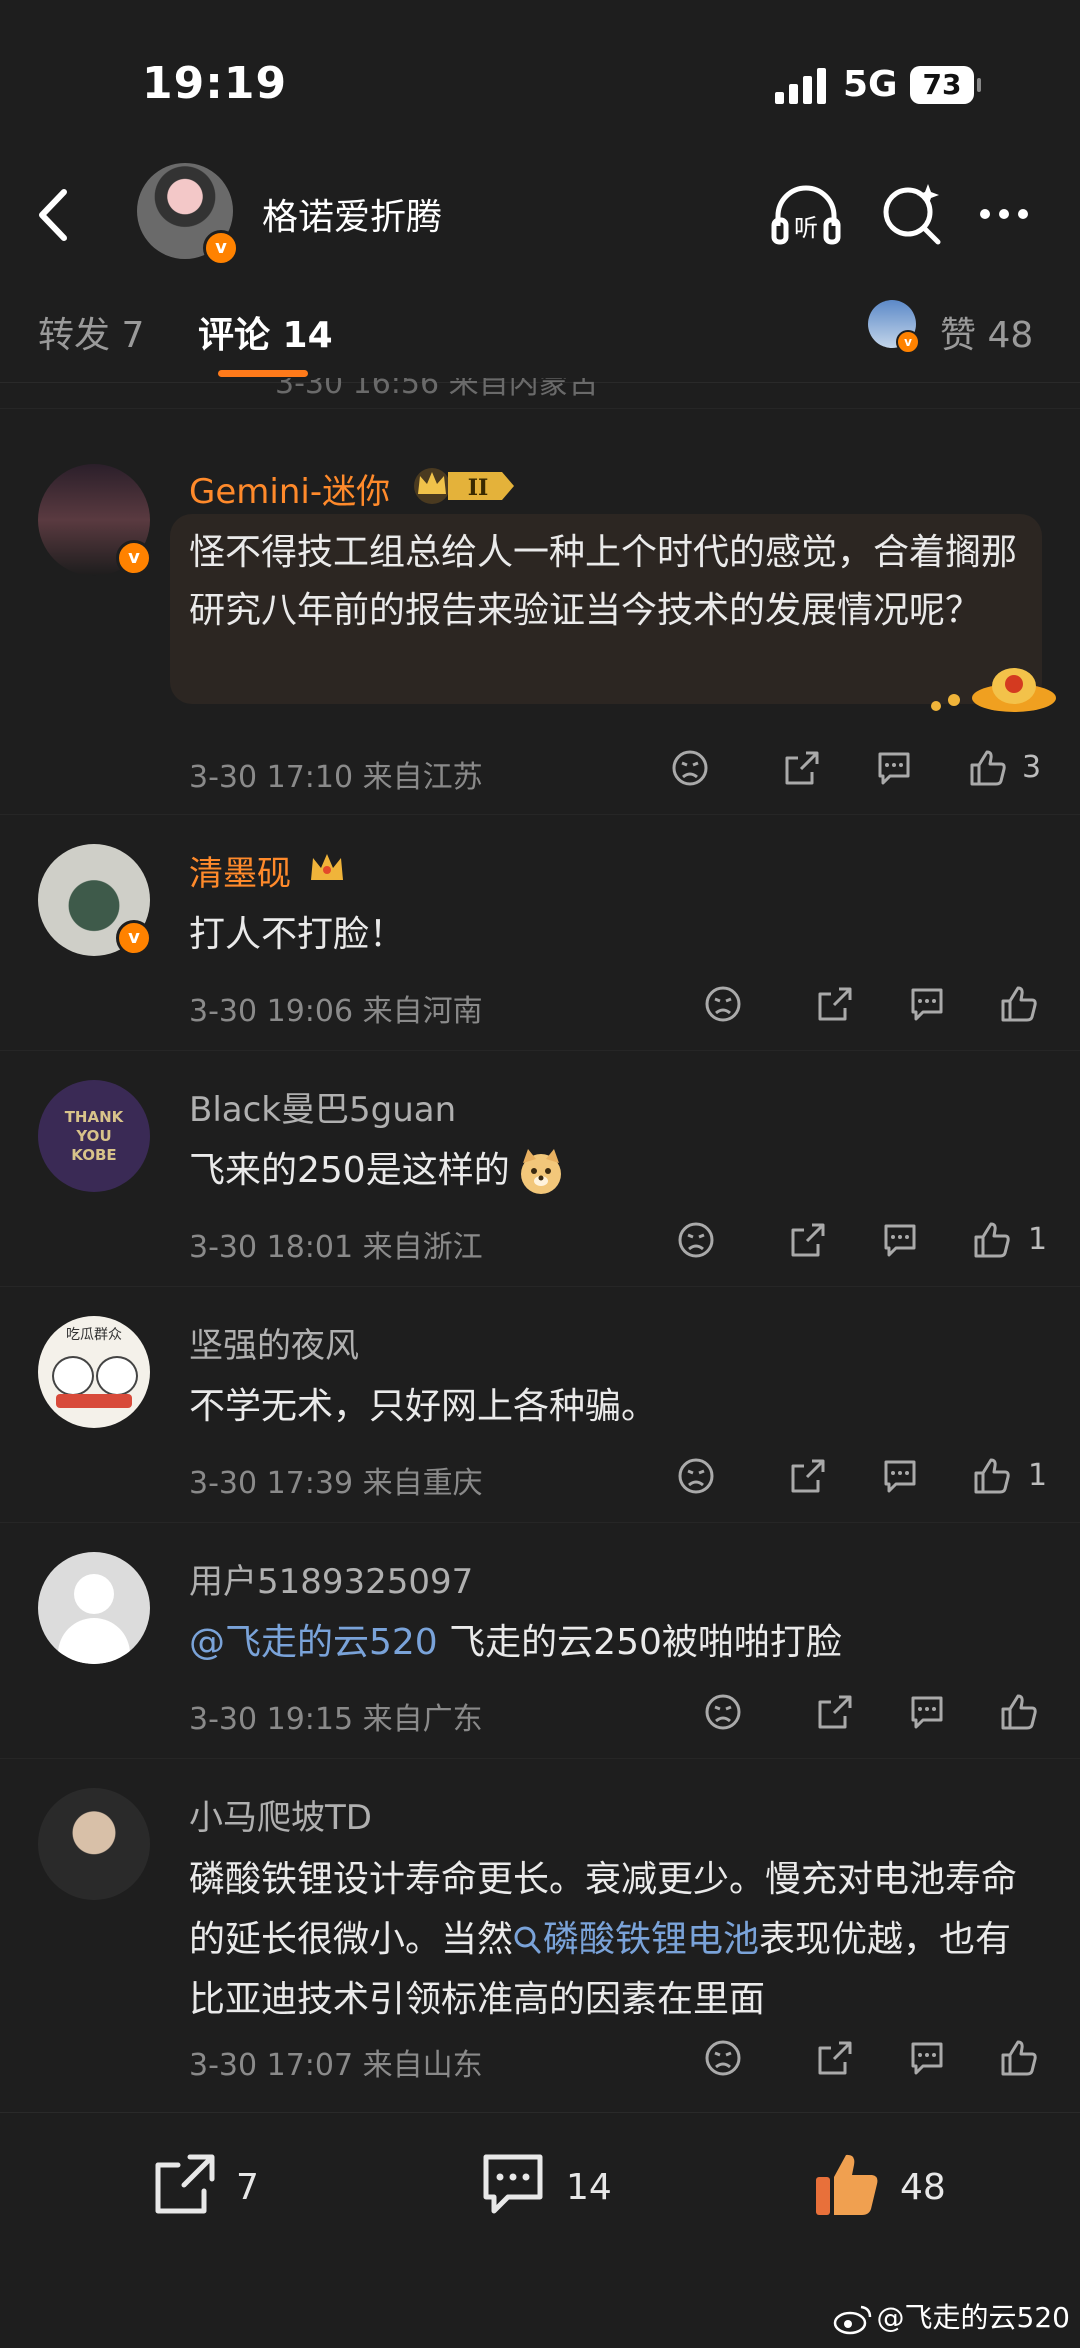 Image resolution: width=1080 pixels, height=2348 pixels. I want to click on commenter-avatar: 吃瓜群众, so click(94, 1372).